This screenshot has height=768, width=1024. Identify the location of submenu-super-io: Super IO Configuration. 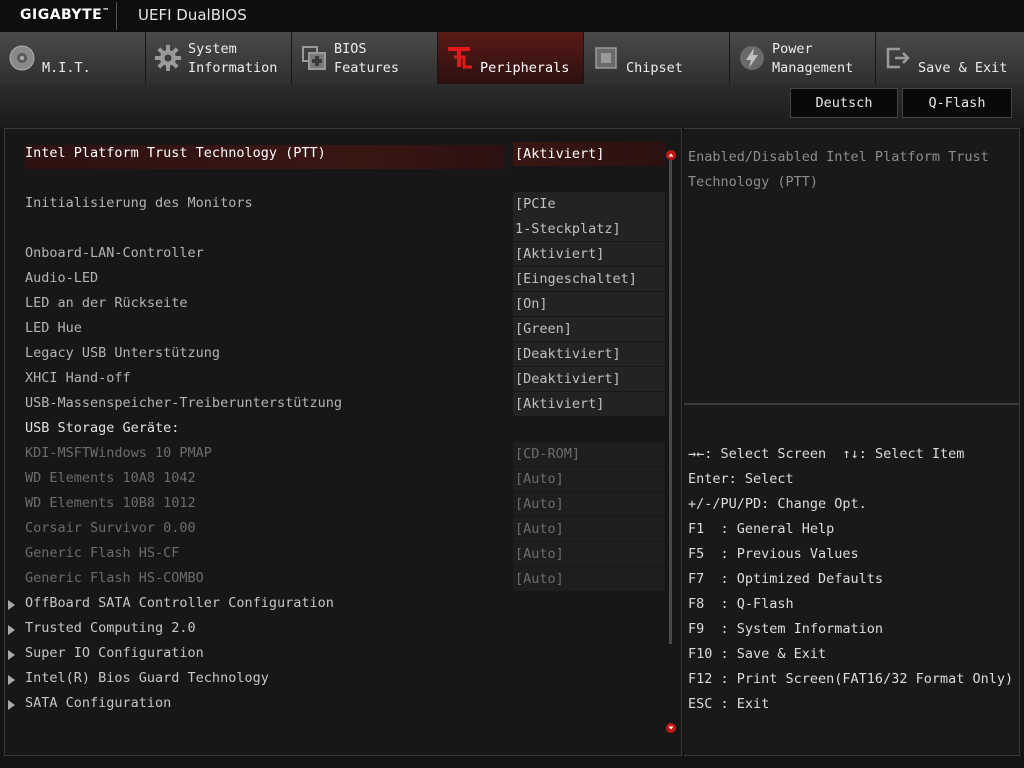
(345, 654).